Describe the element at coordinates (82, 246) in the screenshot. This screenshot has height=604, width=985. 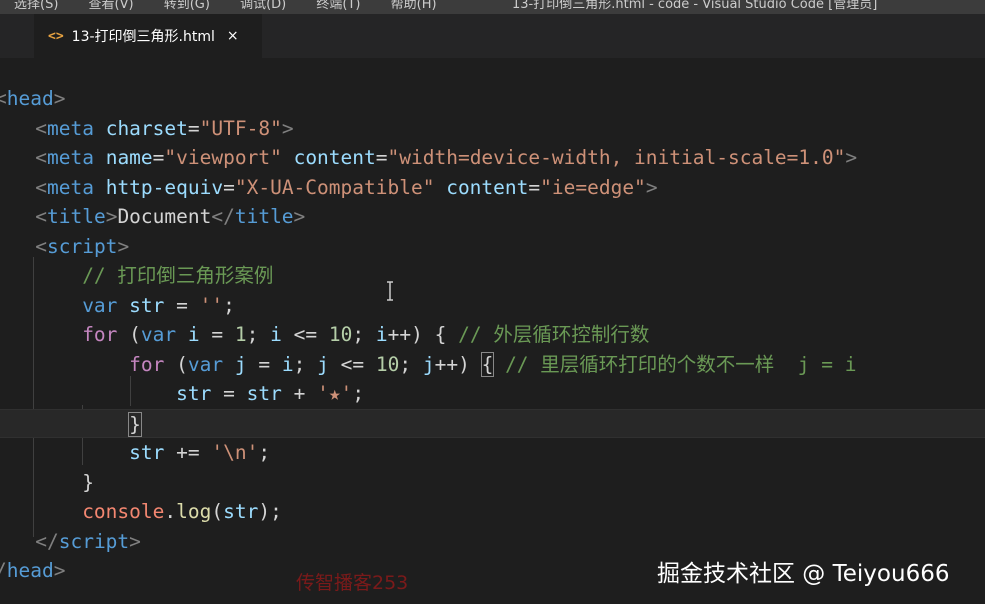
I see `tag-name: script` at that location.